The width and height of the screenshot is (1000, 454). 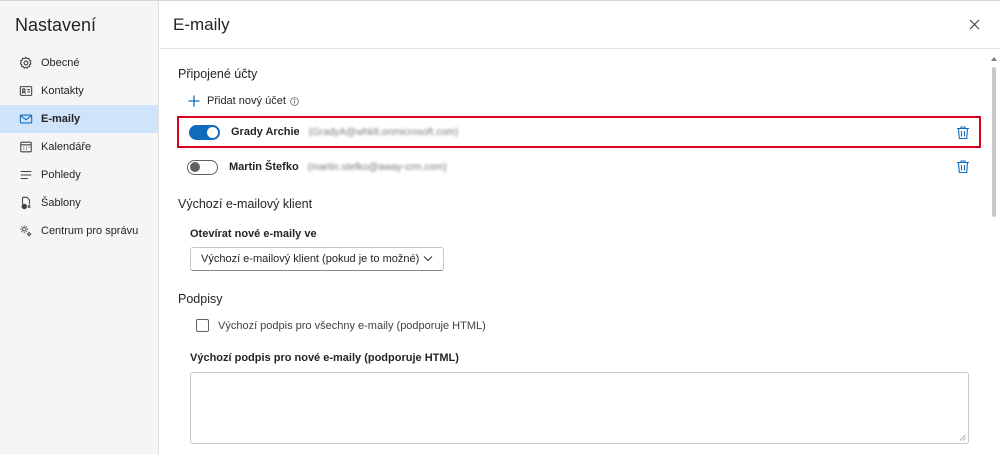 What do you see at coordinates (26, 119) in the screenshot?
I see `mail-icon` at bounding box center [26, 119].